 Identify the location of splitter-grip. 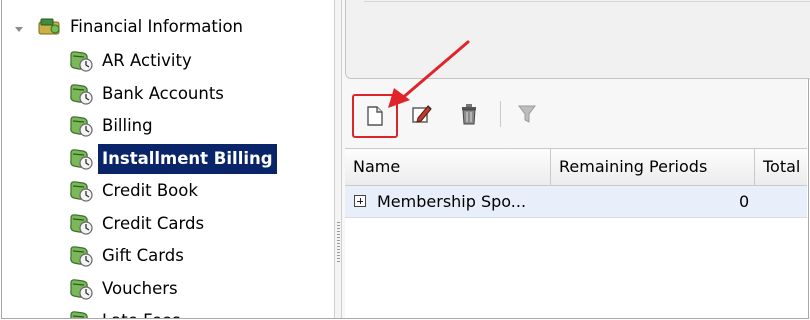
(338, 242).